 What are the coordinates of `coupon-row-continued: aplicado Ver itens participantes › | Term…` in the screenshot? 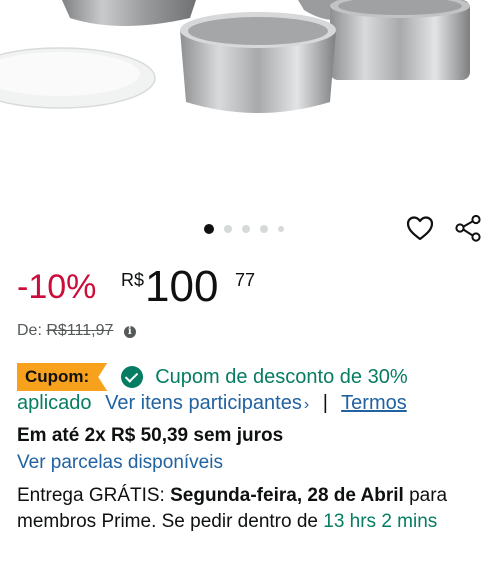 It's located at (212, 403).